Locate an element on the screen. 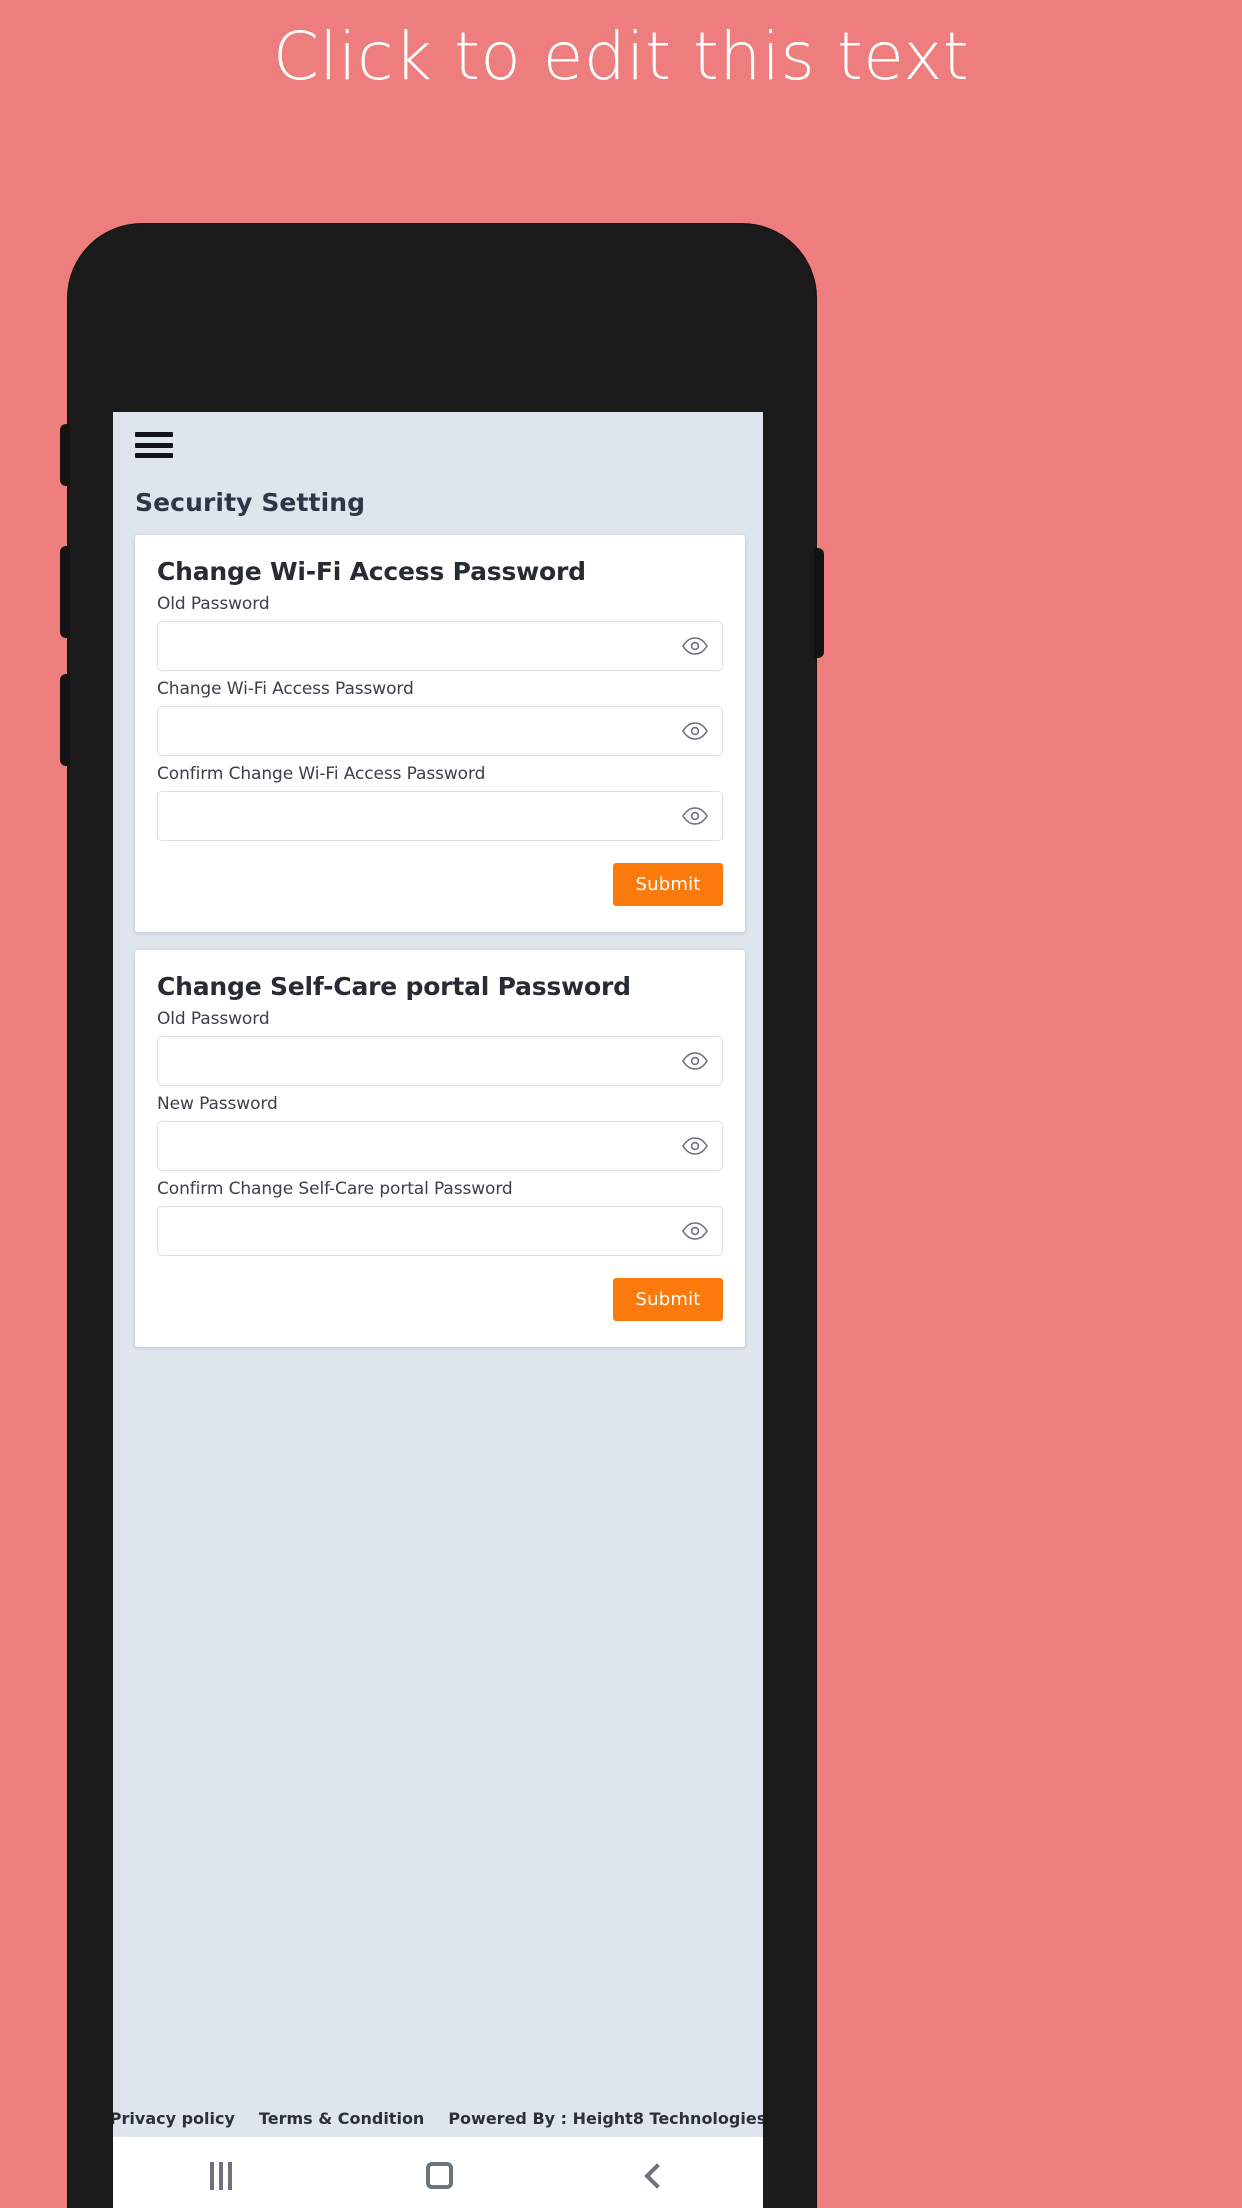  new-wifi-password-input is located at coordinates (440, 731).